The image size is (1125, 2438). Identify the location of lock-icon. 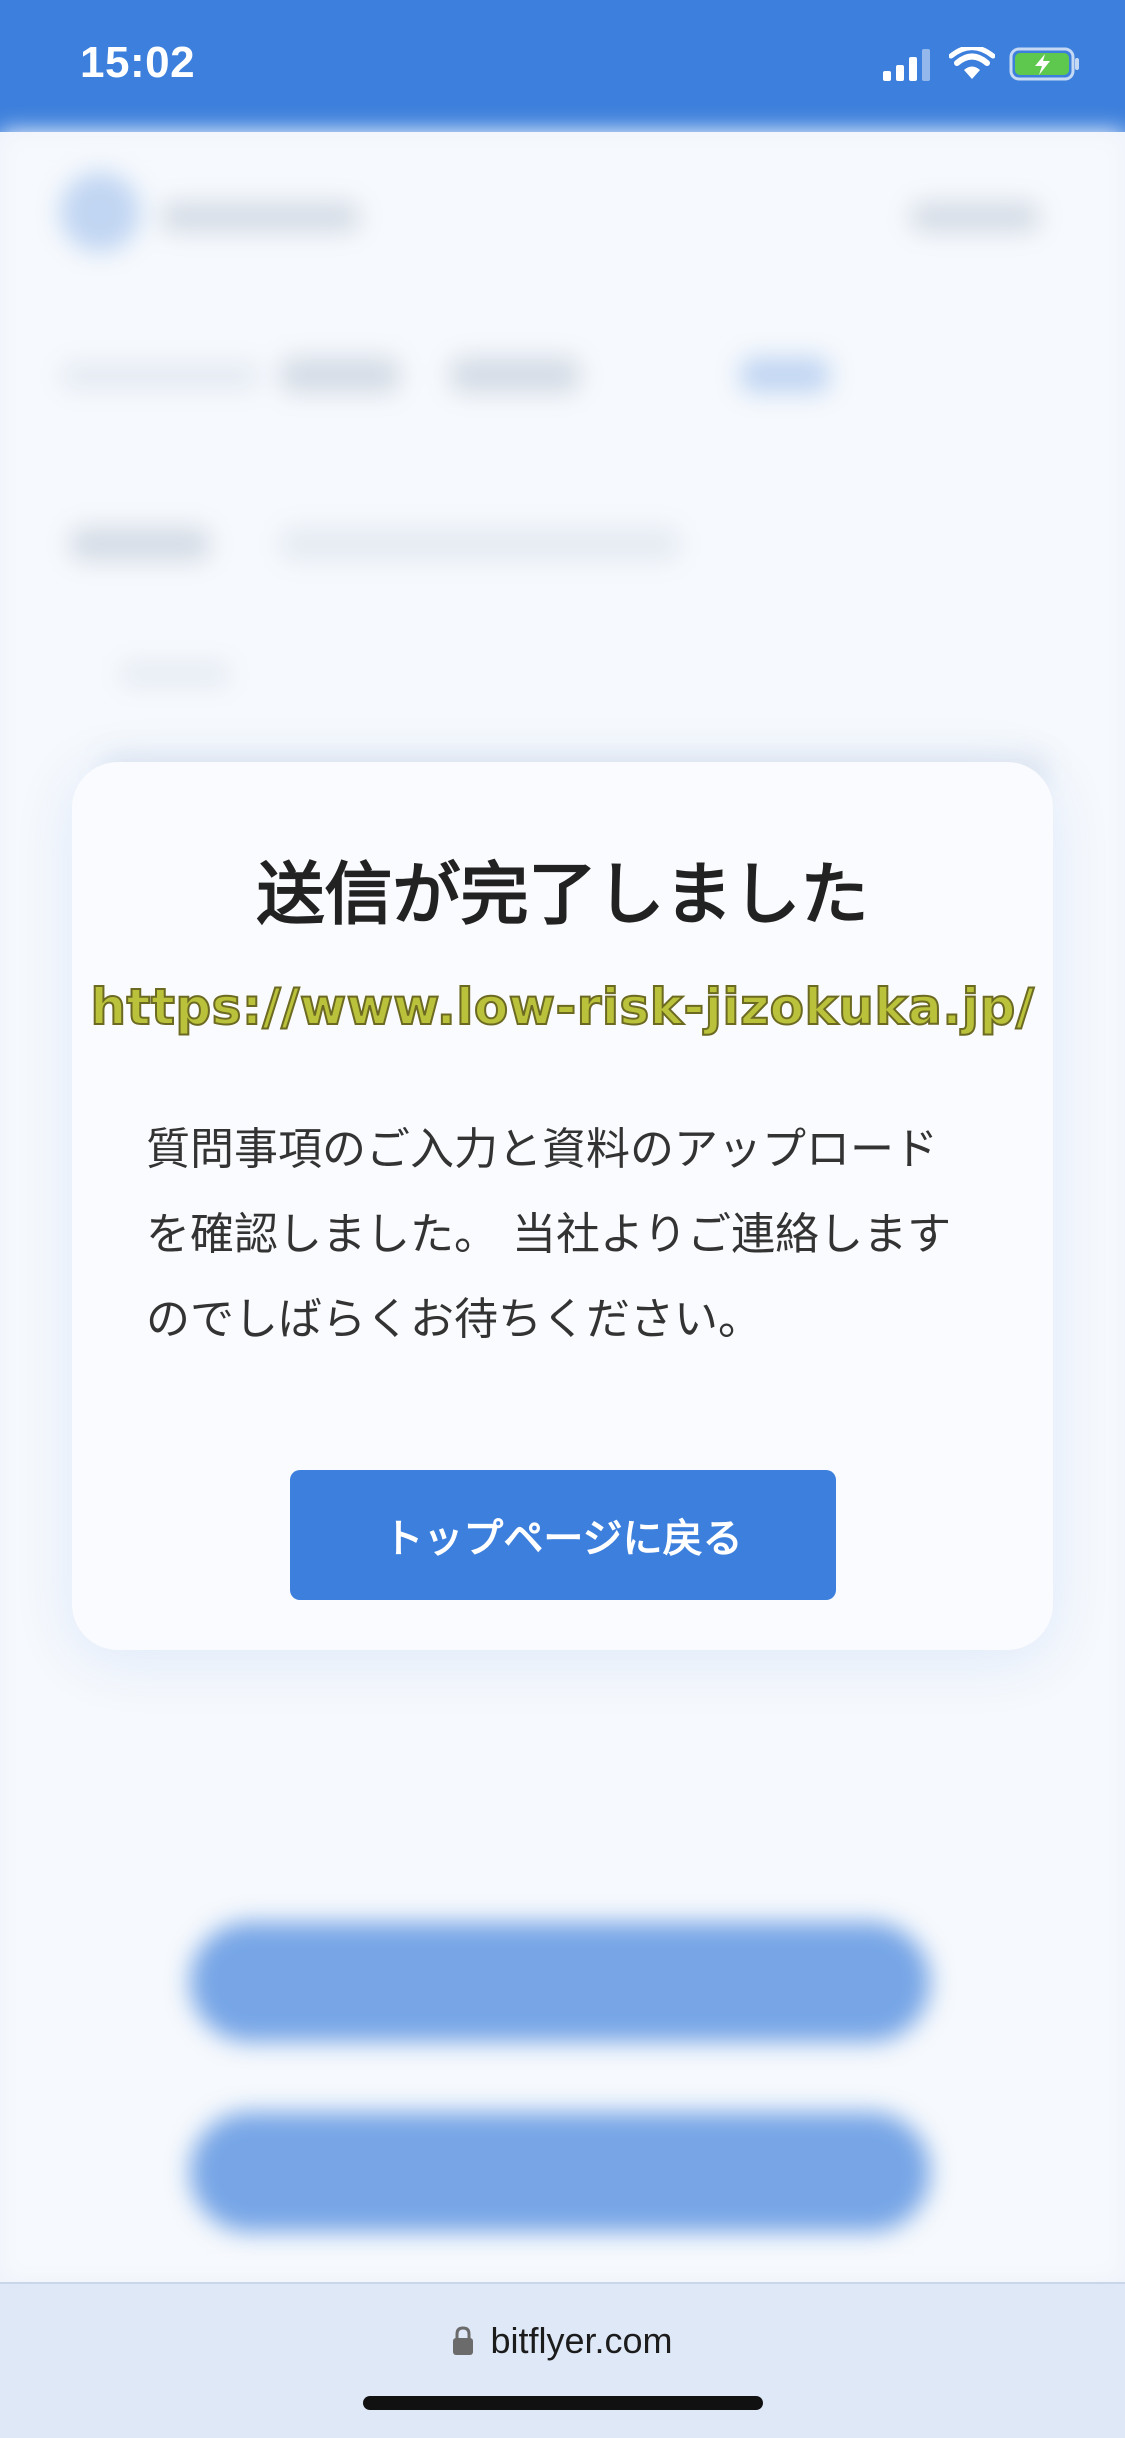
(463, 2340).